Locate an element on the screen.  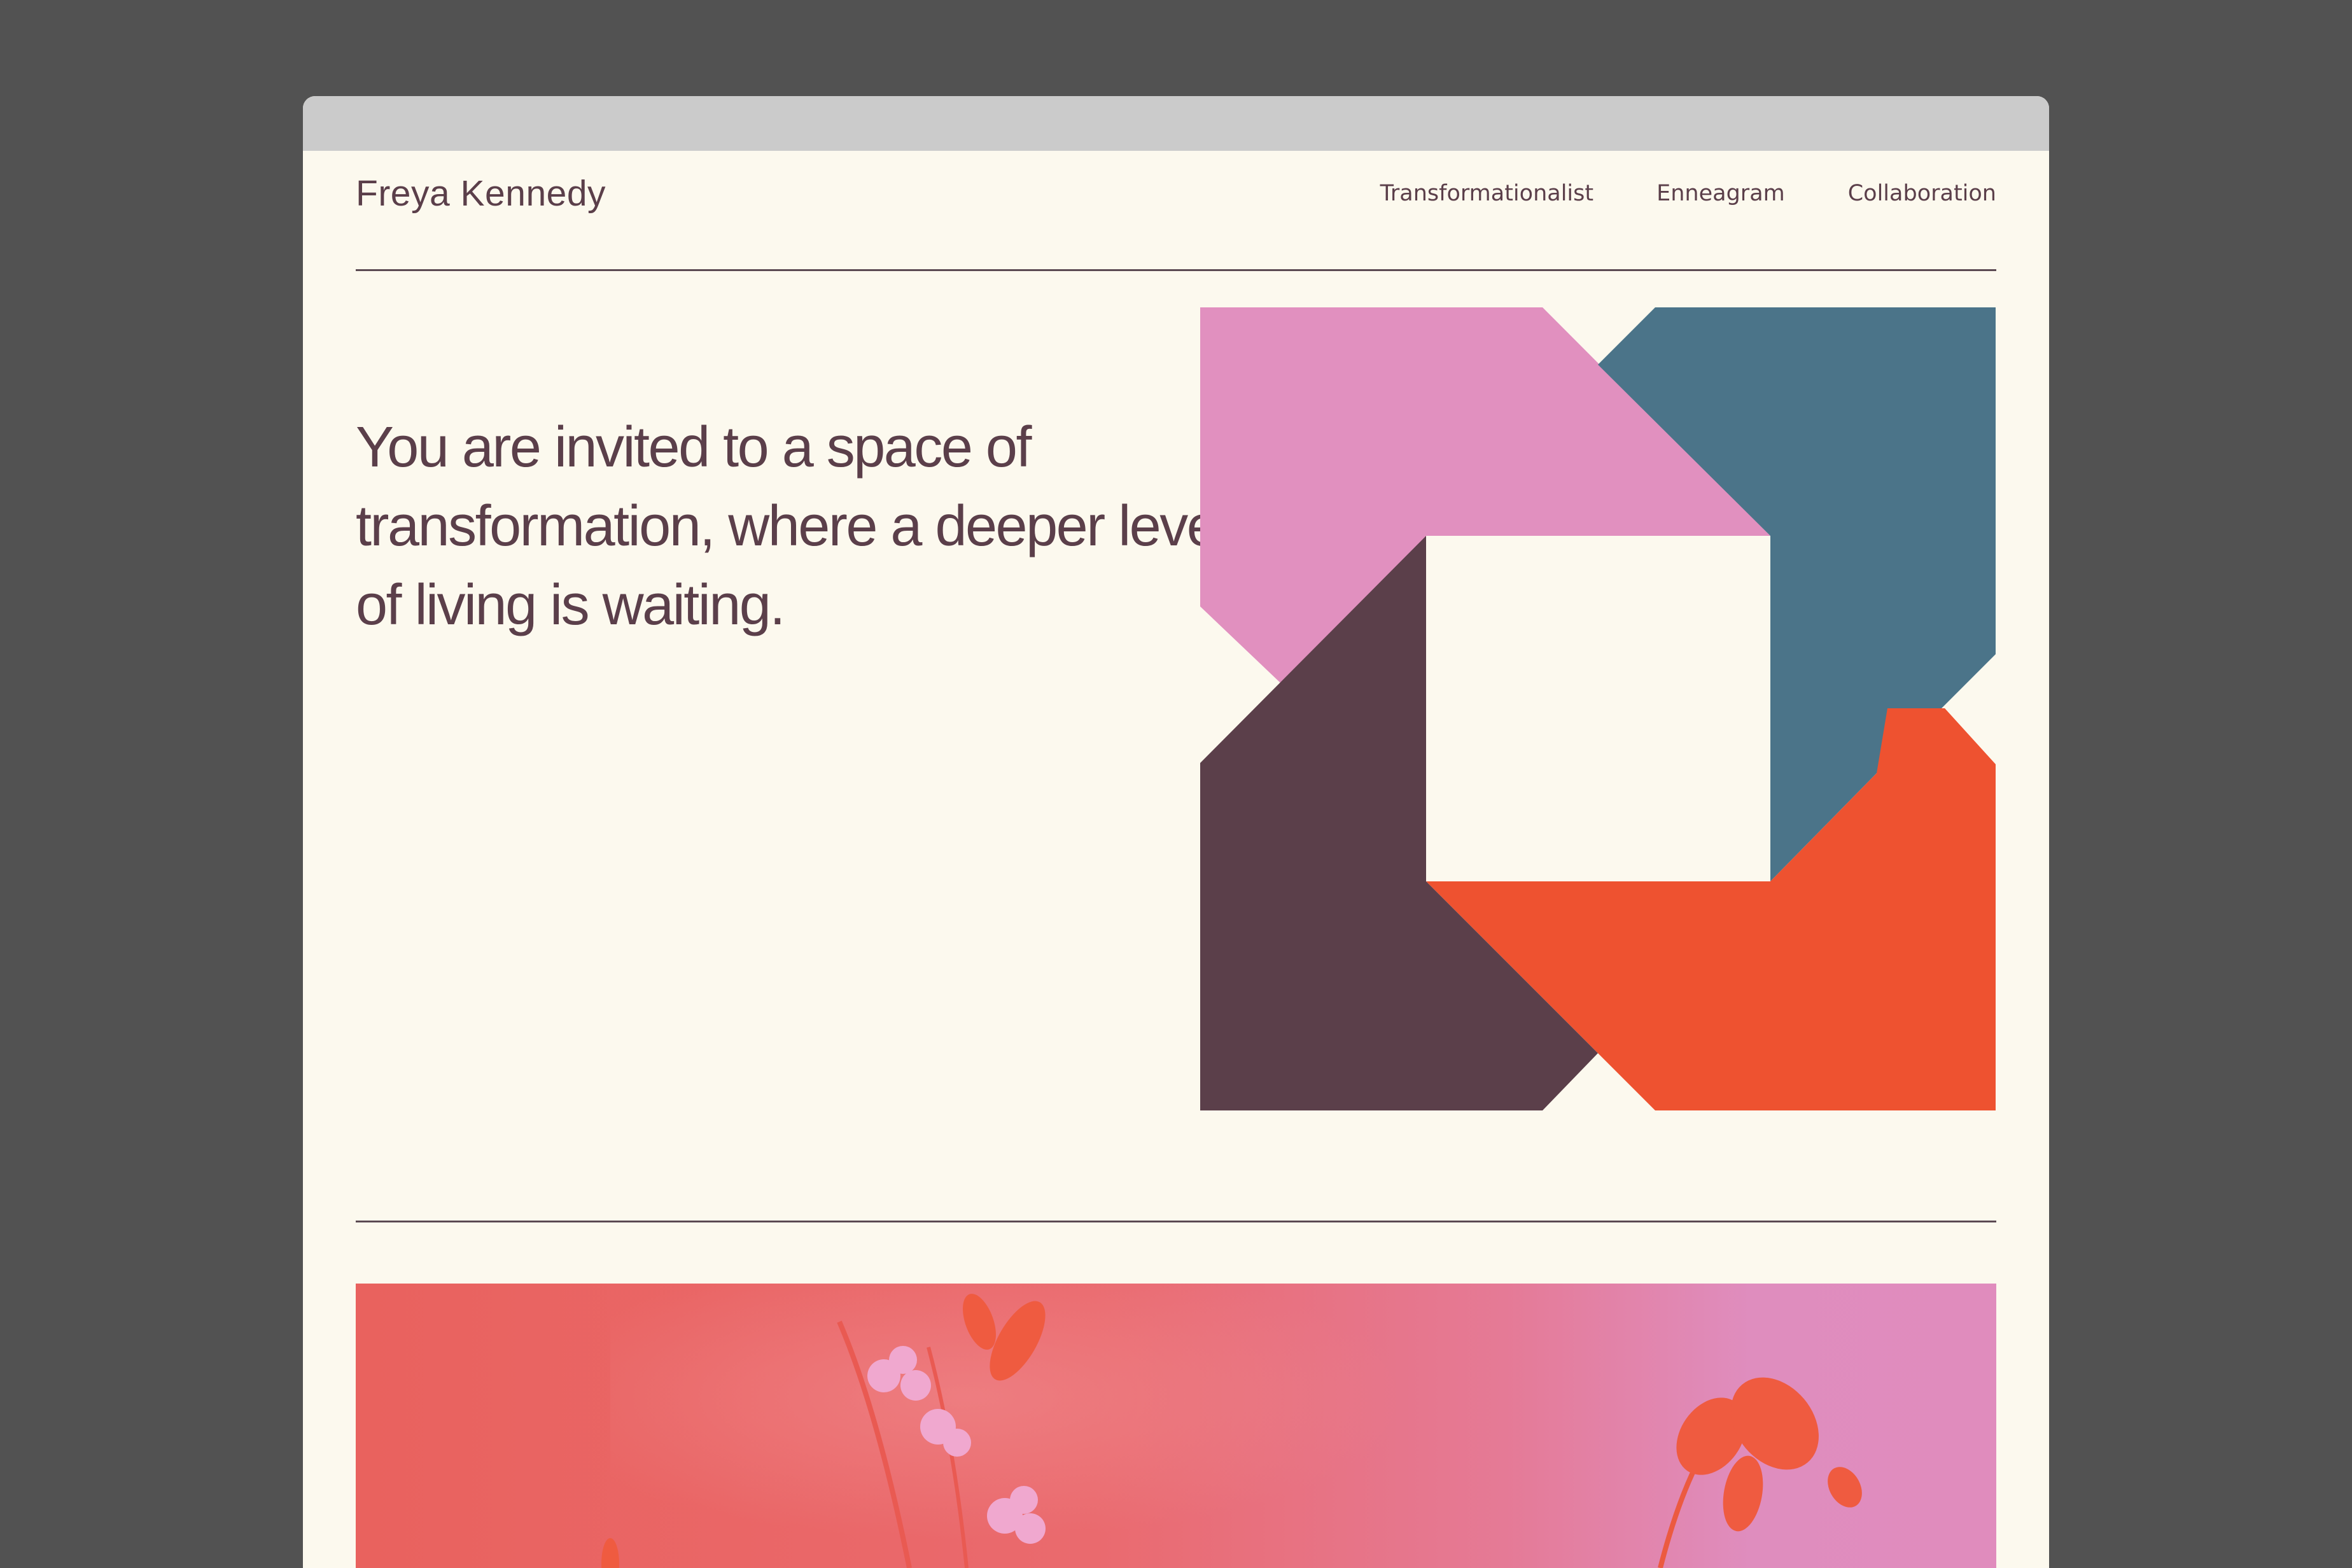
header-divider is located at coordinates (1176, 270).